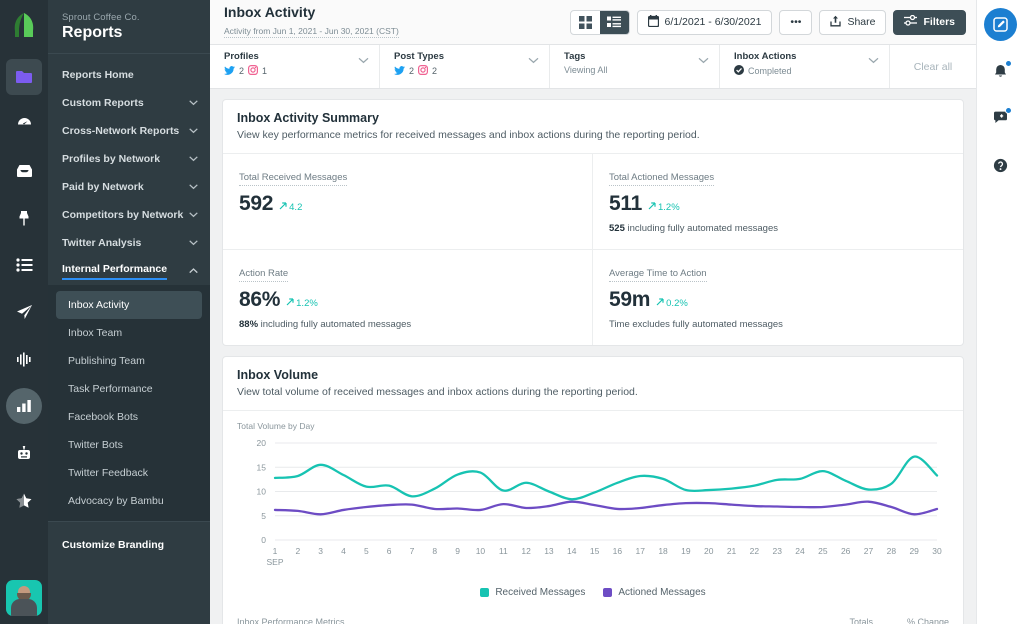 The image size is (1024, 624). I want to click on sidebar-item-profiles-by-network: Profiles by Network, so click(129, 159).